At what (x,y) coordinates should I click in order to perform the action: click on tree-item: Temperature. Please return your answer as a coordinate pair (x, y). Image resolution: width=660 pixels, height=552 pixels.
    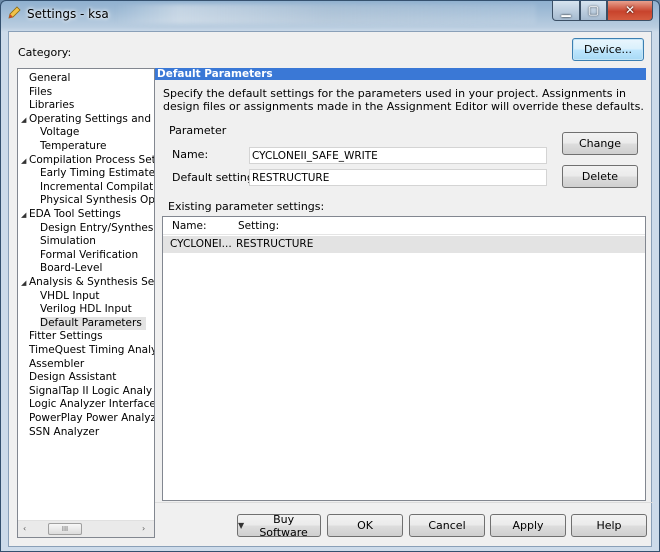
    Looking at the image, I should click on (73, 146).